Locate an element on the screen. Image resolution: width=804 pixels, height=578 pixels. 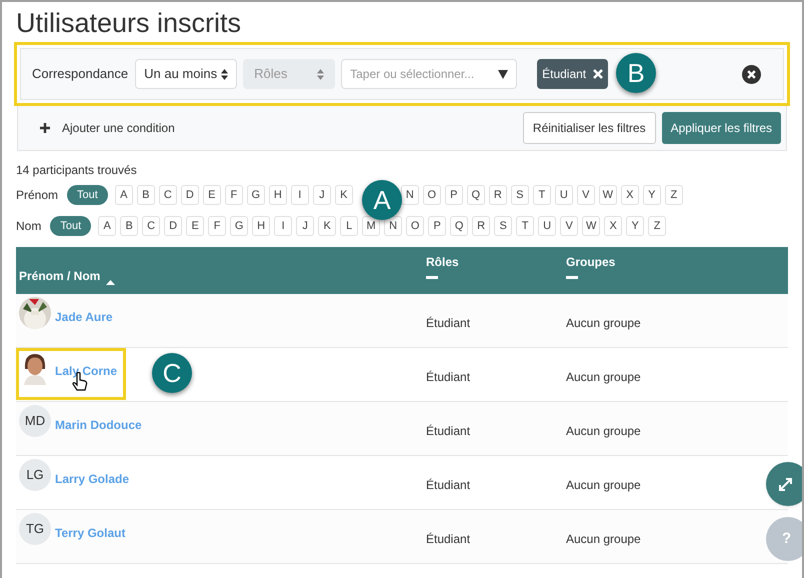
expand-icon is located at coordinates (785, 484).